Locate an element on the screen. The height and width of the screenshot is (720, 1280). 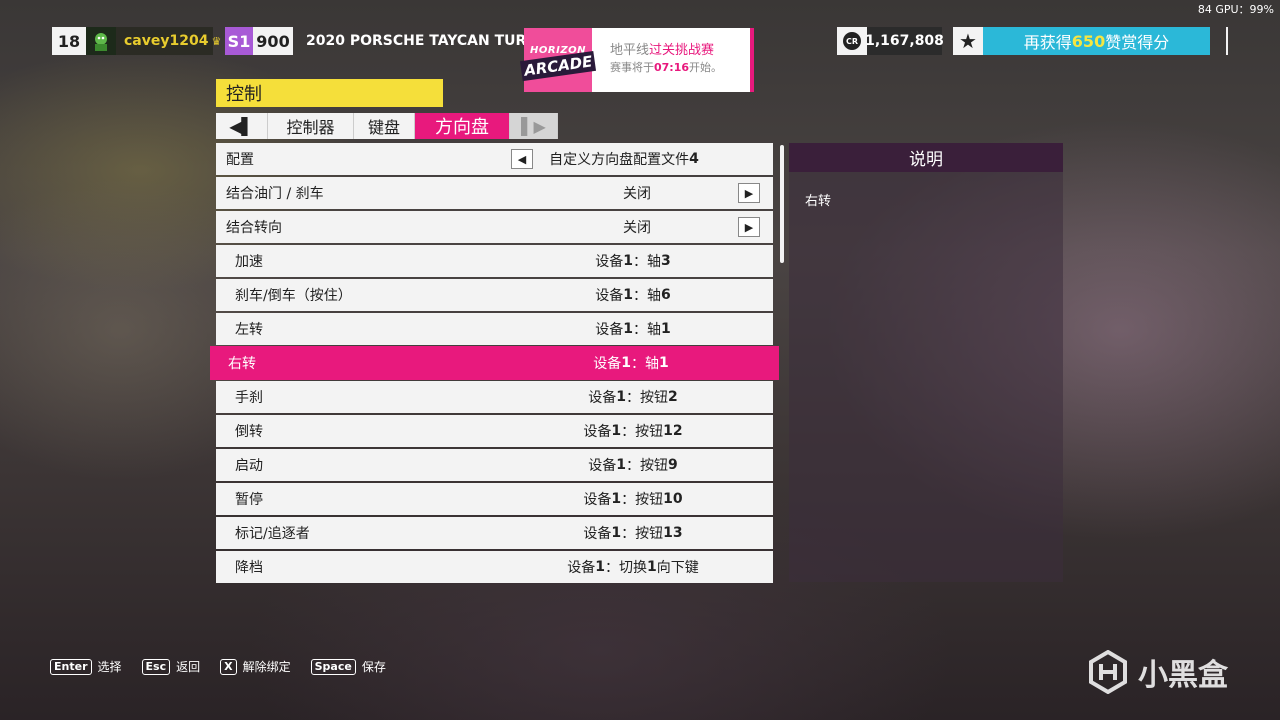
binding-row-brake: 刹车/倒车（按住） 设备 1 ：轴 6 is located at coordinates (494, 295).